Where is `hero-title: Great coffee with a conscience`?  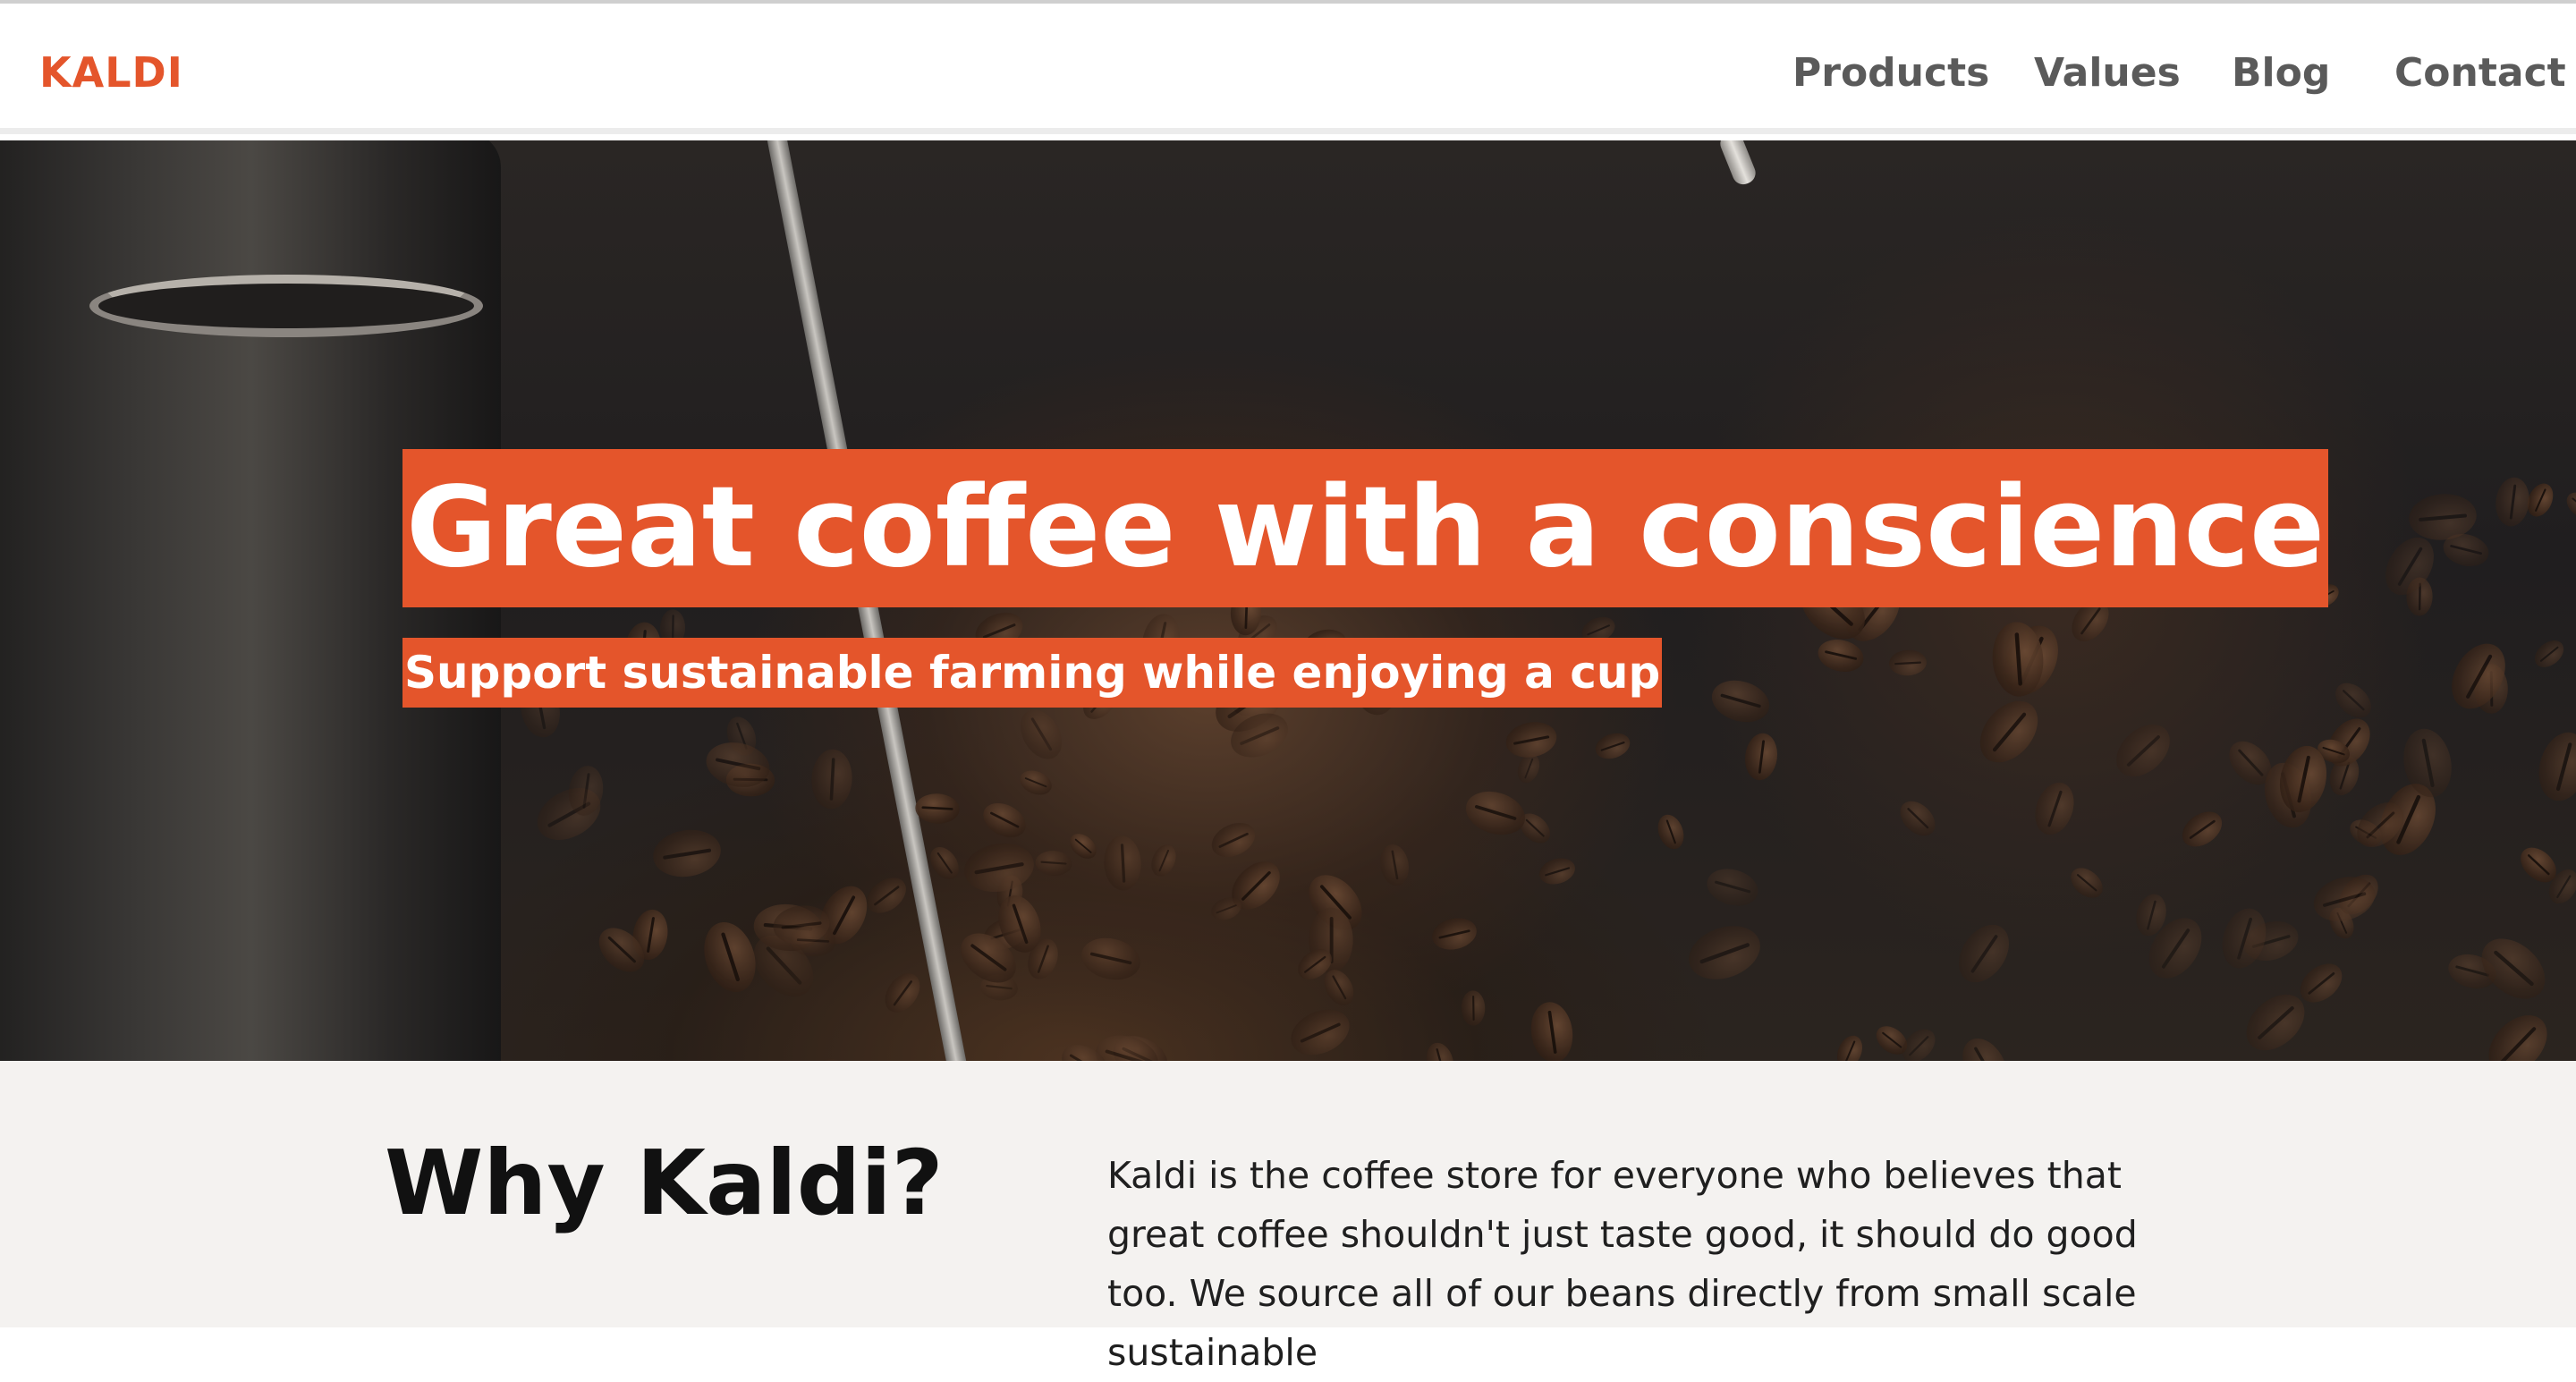 hero-title: Great coffee with a conscience is located at coordinates (1366, 527).